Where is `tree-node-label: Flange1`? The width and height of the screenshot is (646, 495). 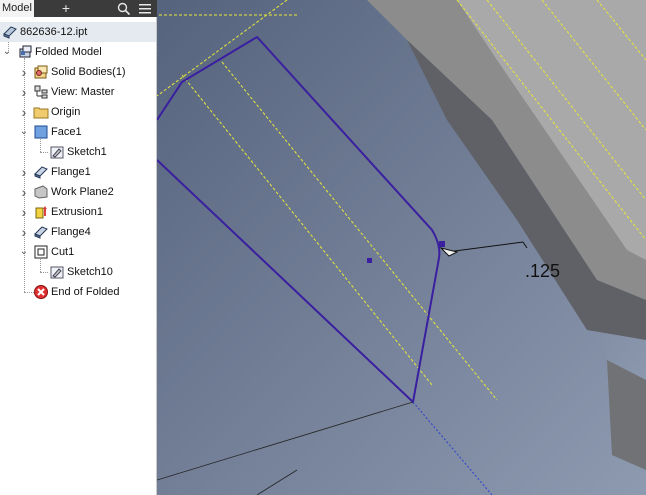 tree-node-label: Flange1 is located at coordinates (71, 172).